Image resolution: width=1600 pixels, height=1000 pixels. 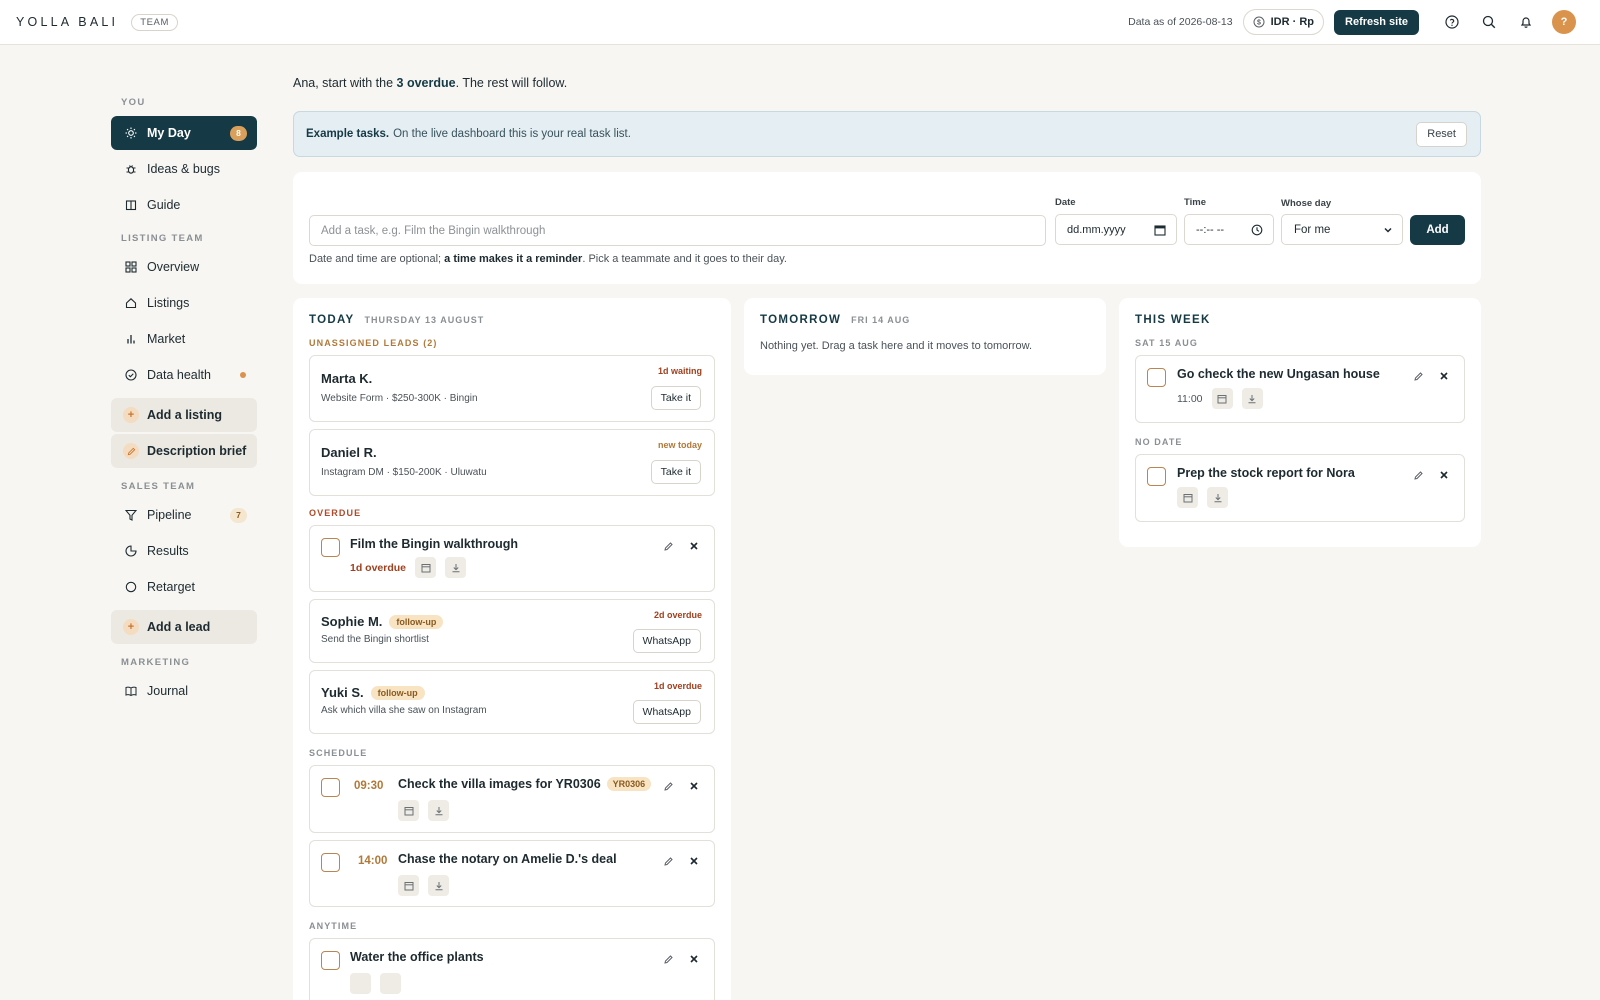 What do you see at coordinates (184, 375) in the screenshot?
I see `sidebar-item-data-health: Data health` at bounding box center [184, 375].